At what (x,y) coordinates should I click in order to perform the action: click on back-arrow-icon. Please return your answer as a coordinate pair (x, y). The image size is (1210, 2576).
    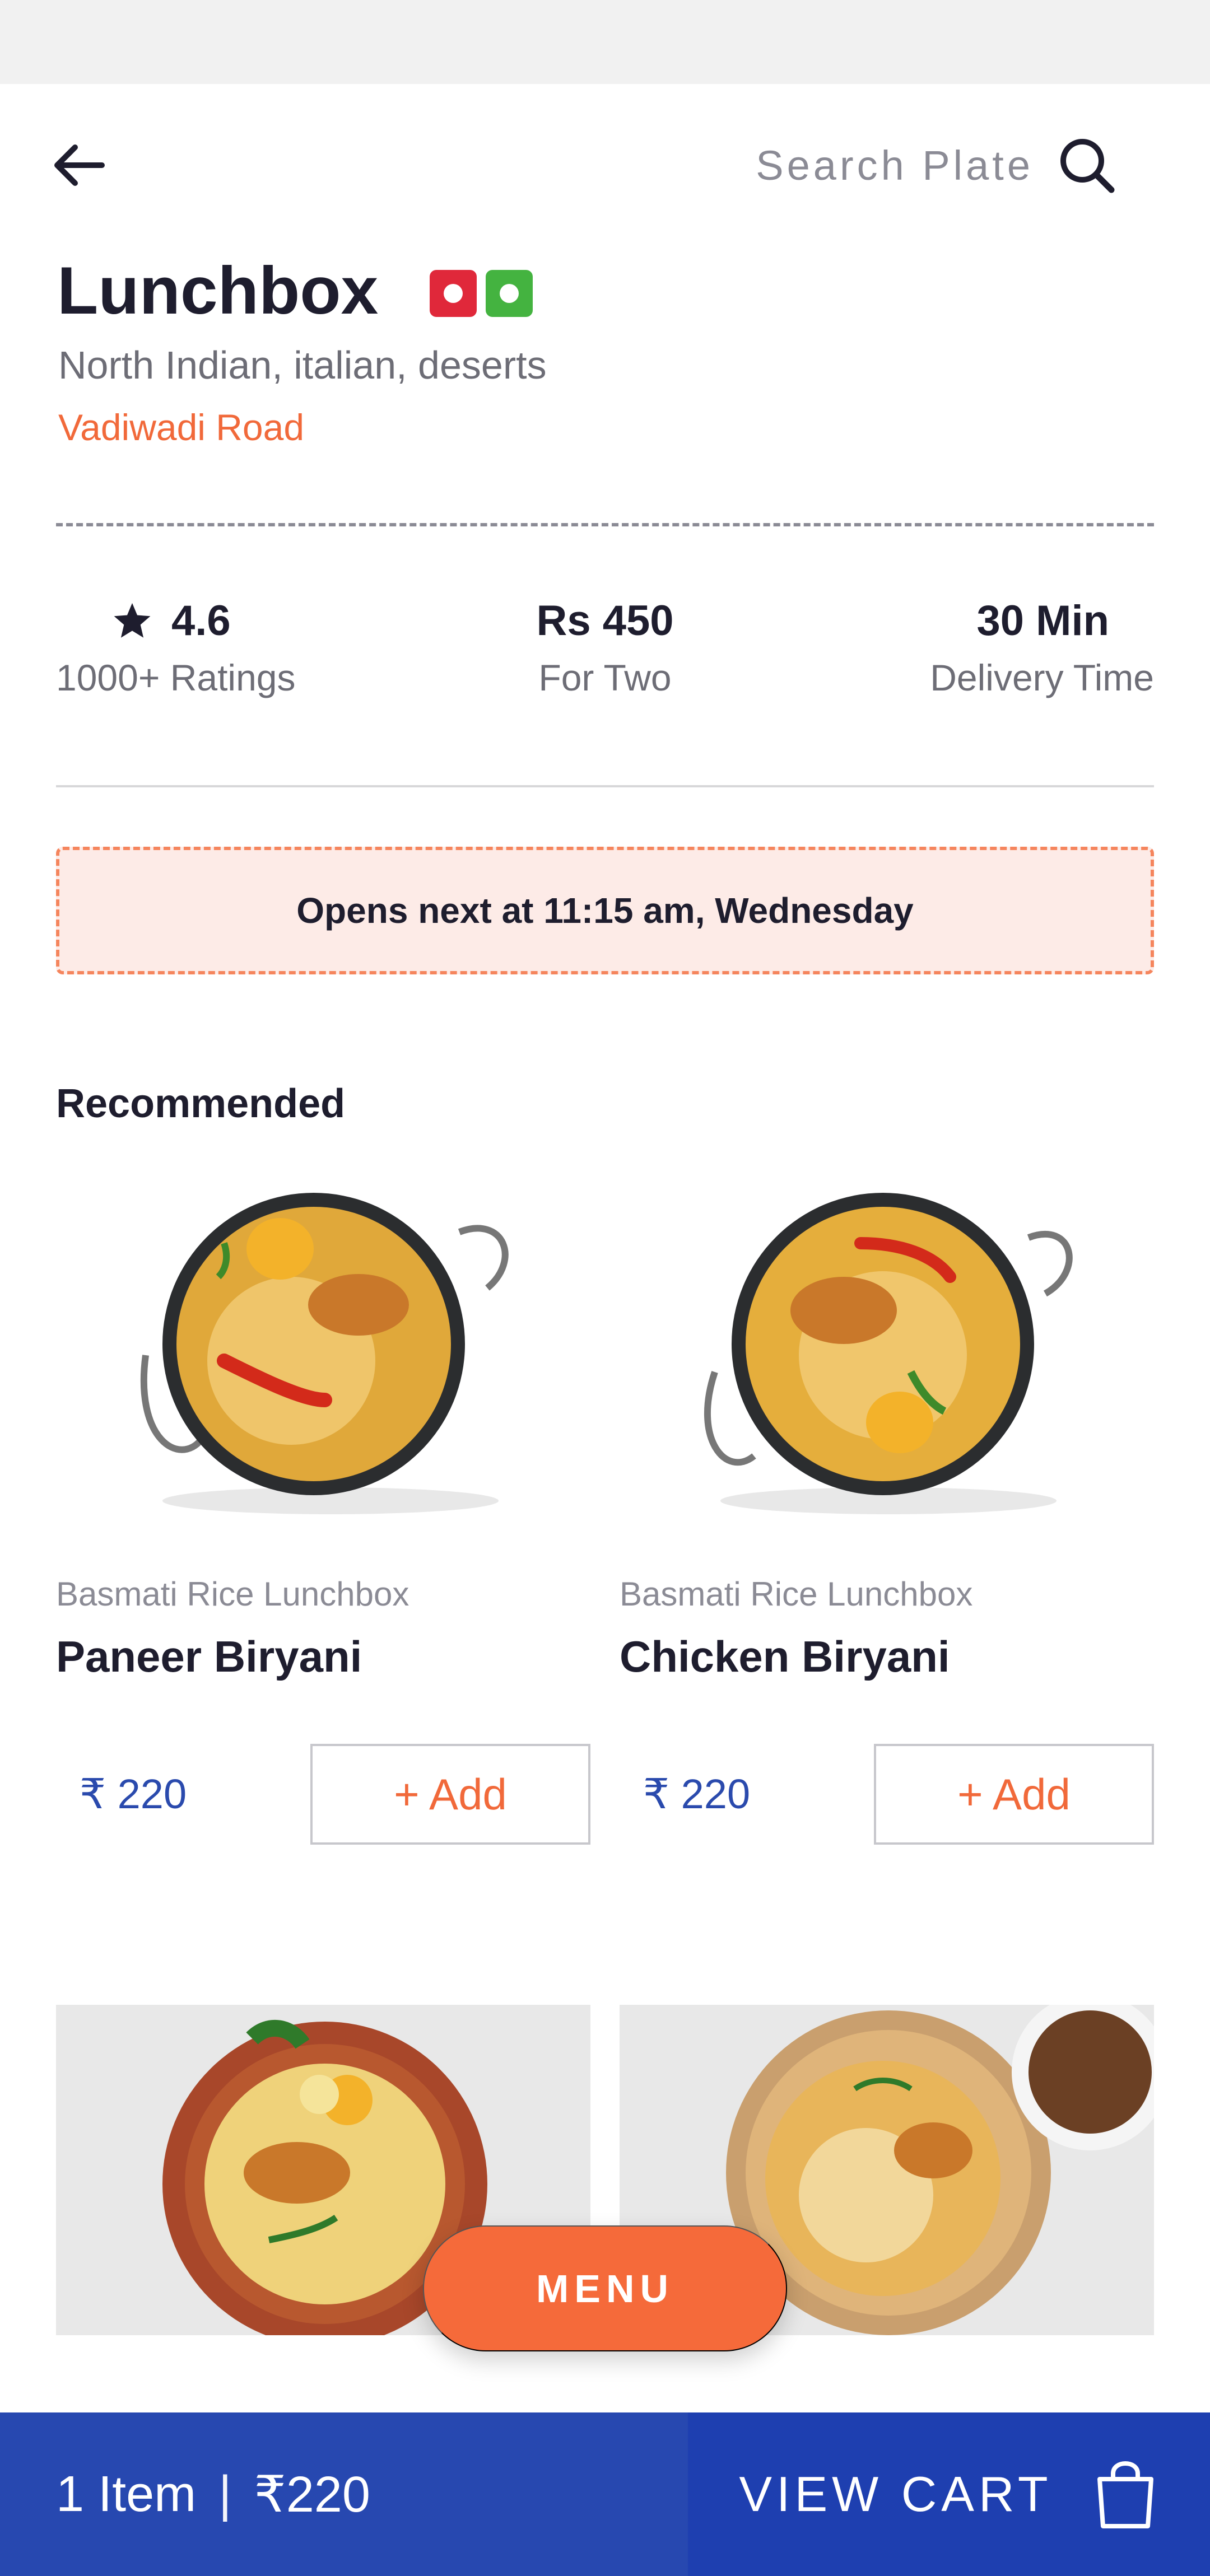
    Looking at the image, I should click on (80, 165).